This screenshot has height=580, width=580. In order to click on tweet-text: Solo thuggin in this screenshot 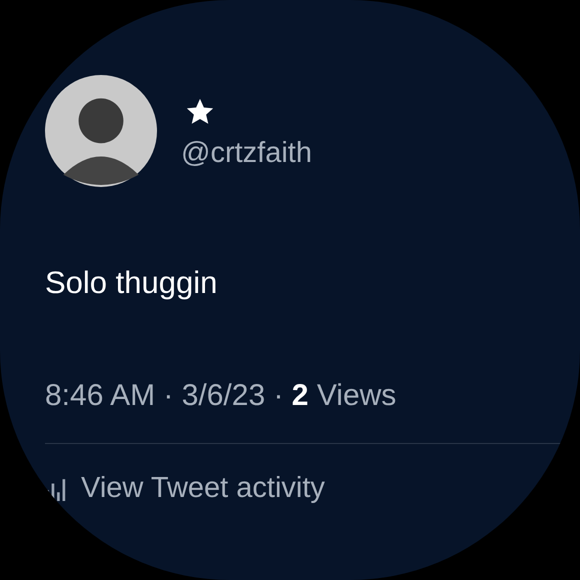, I will do `click(131, 283)`.